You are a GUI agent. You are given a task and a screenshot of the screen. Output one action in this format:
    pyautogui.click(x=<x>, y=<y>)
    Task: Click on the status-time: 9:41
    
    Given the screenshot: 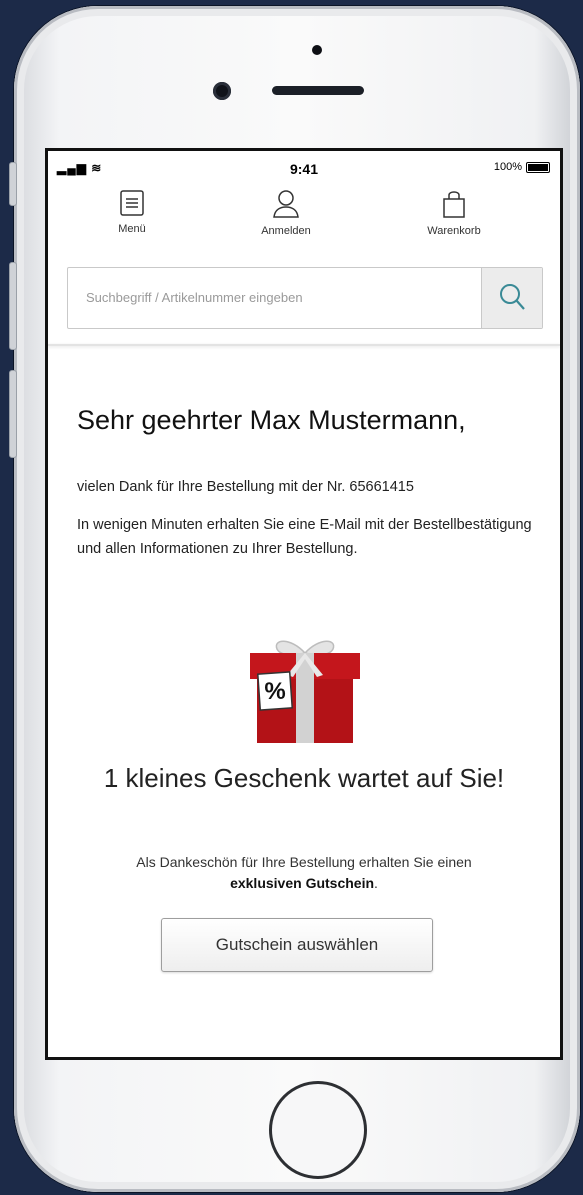 What is the action you would take?
    pyautogui.click(x=304, y=169)
    